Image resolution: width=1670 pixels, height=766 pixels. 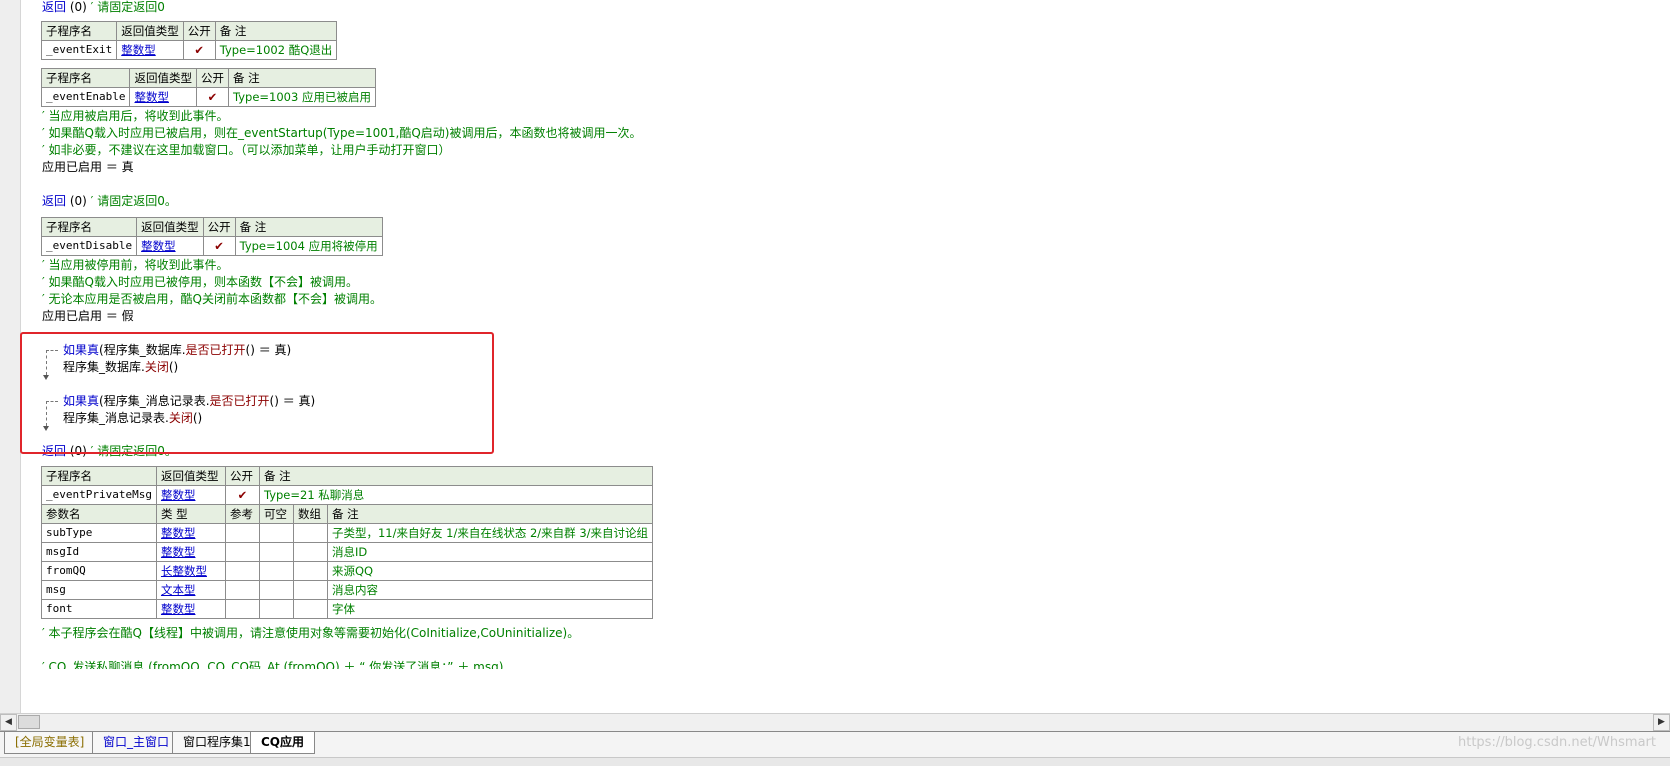 What do you see at coordinates (490, 590) in the screenshot?
I see `param-remark: 消息内容` at bounding box center [490, 590].